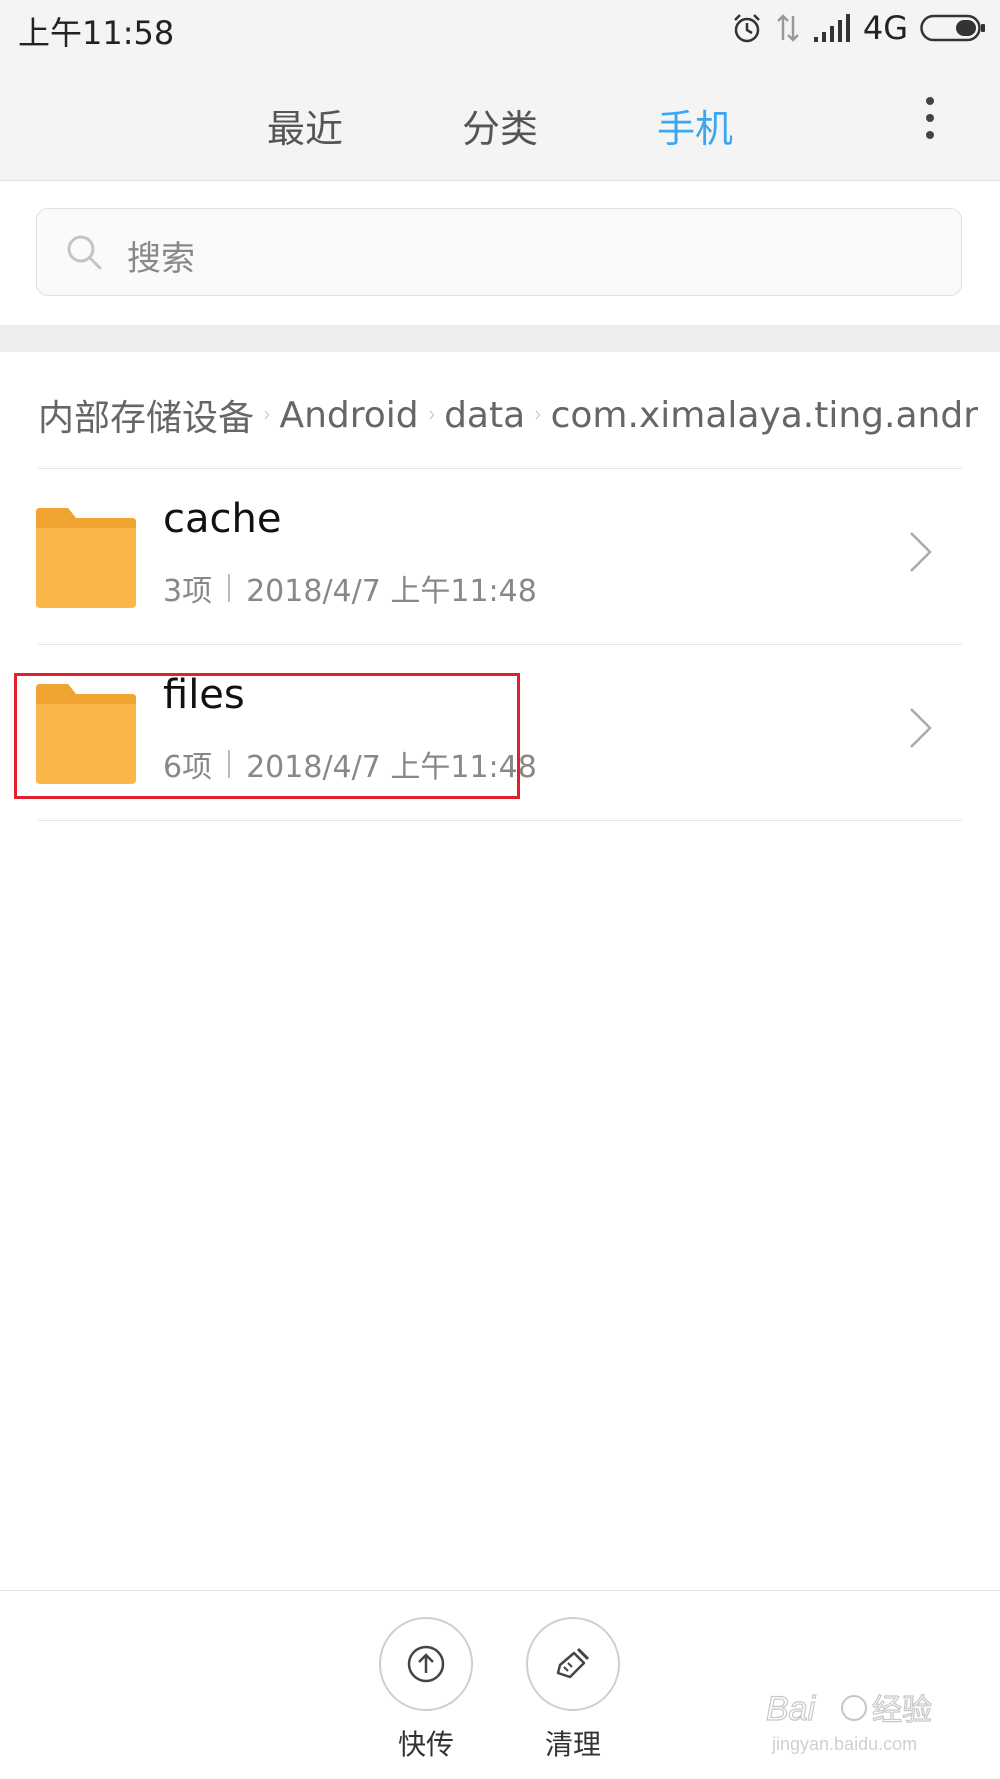  Describe the element at coordinates (500, 125) in the screenshot. I see `tab-category: 分类` at that location.